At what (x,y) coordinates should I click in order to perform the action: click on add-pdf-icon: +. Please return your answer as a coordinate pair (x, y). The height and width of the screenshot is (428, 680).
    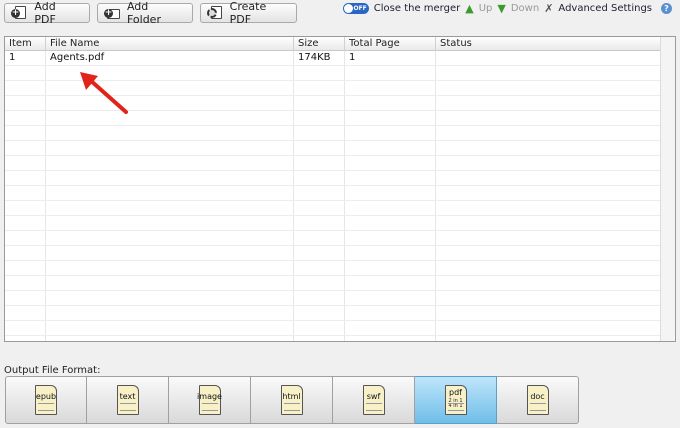
    Looking at the image, I should click on (18, 13).